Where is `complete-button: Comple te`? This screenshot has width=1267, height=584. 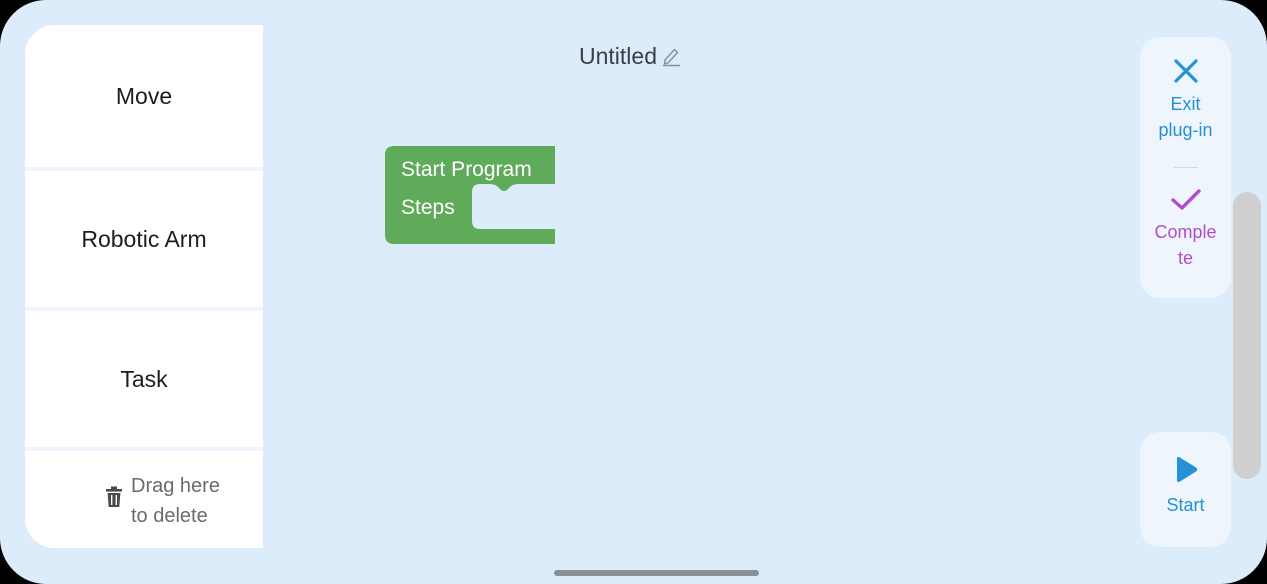 complete-button: Comple te is located at coordinates (1185, 242).